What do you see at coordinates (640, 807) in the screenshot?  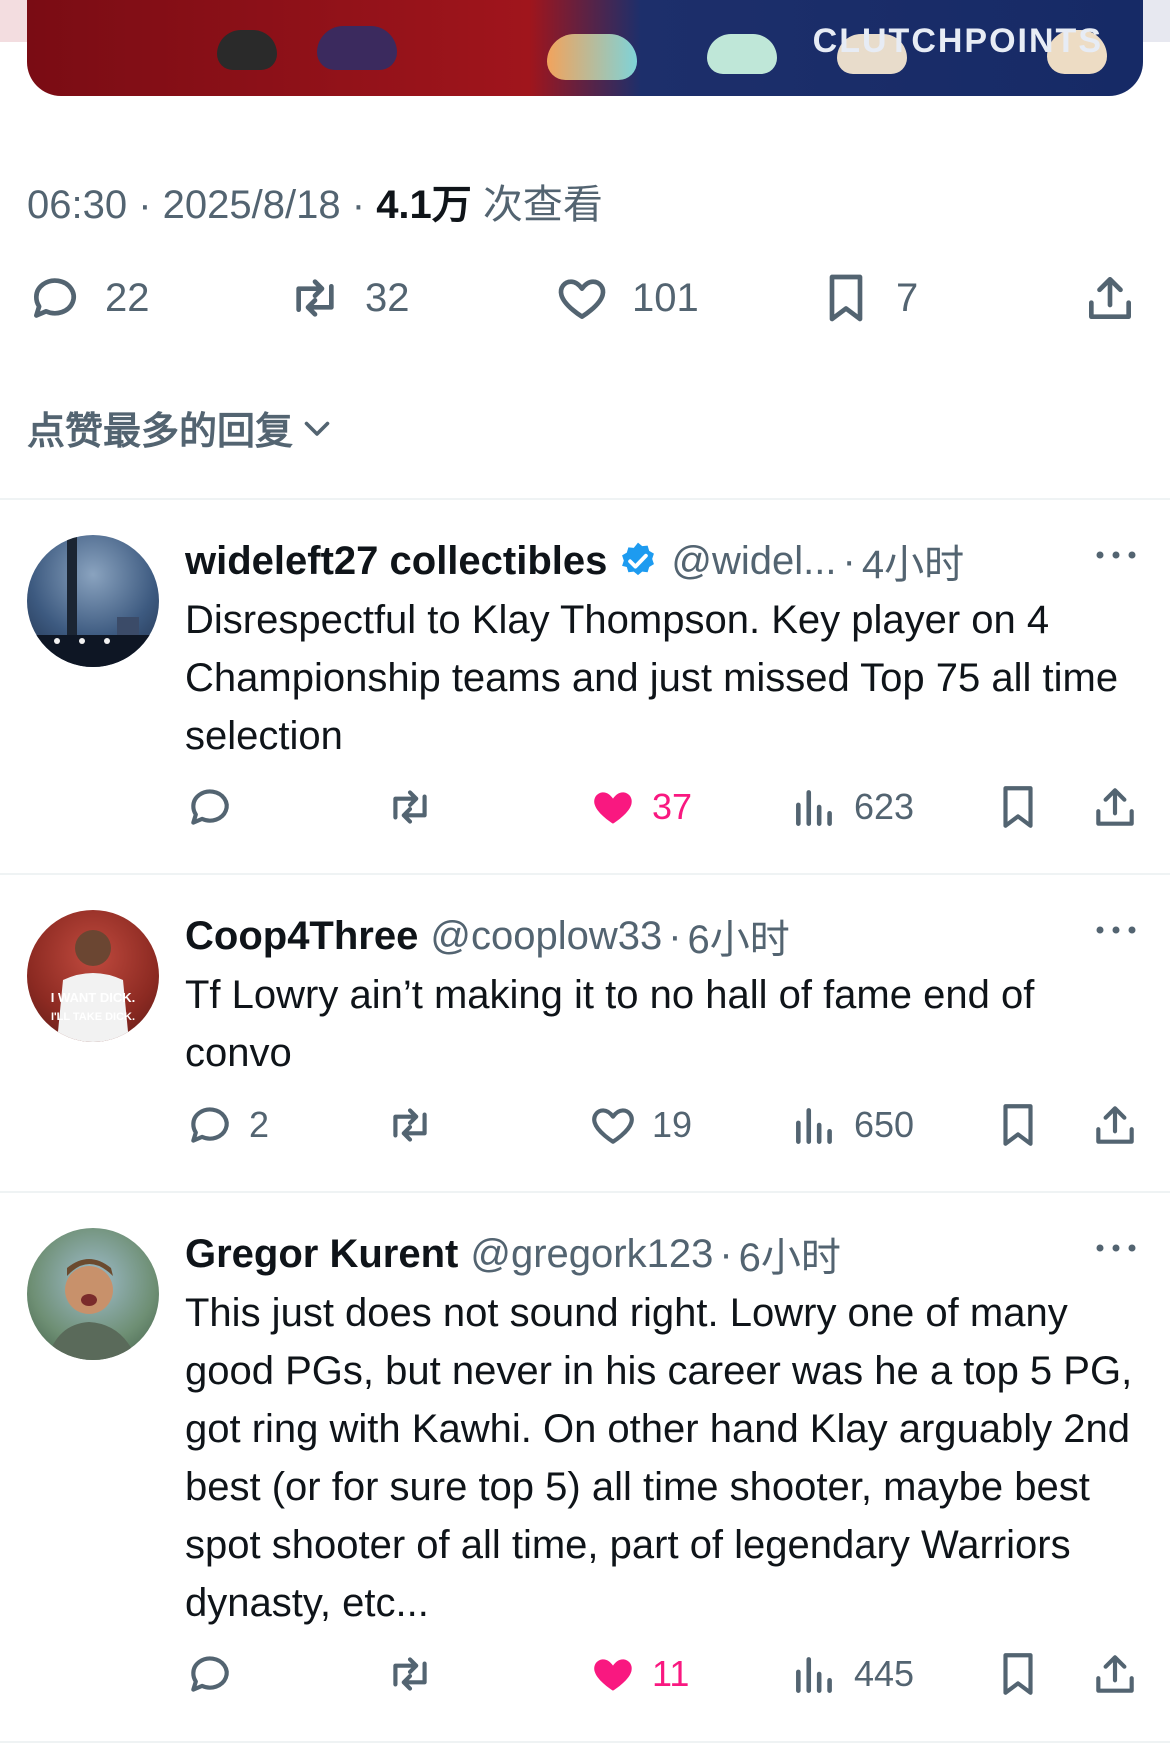 I see `like-button: 37` at bounding box center [640, 807].